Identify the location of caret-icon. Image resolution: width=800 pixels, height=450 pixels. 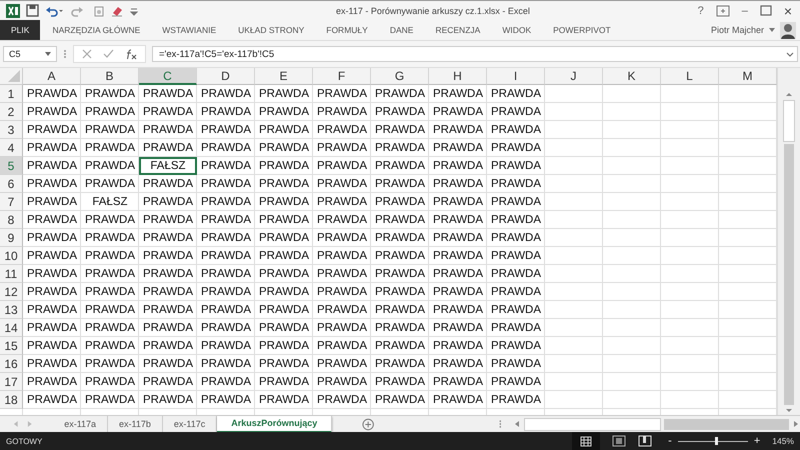
(772, 30).